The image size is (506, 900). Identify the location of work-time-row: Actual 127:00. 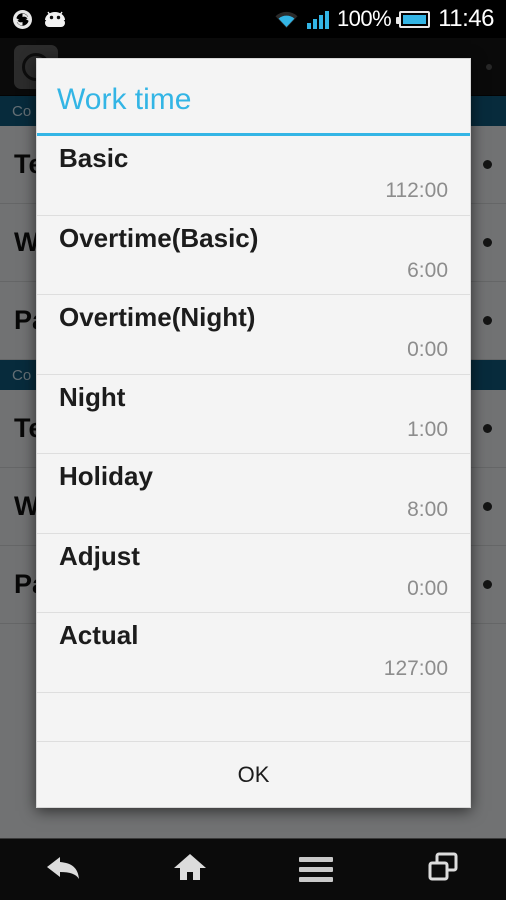
(253, 653).